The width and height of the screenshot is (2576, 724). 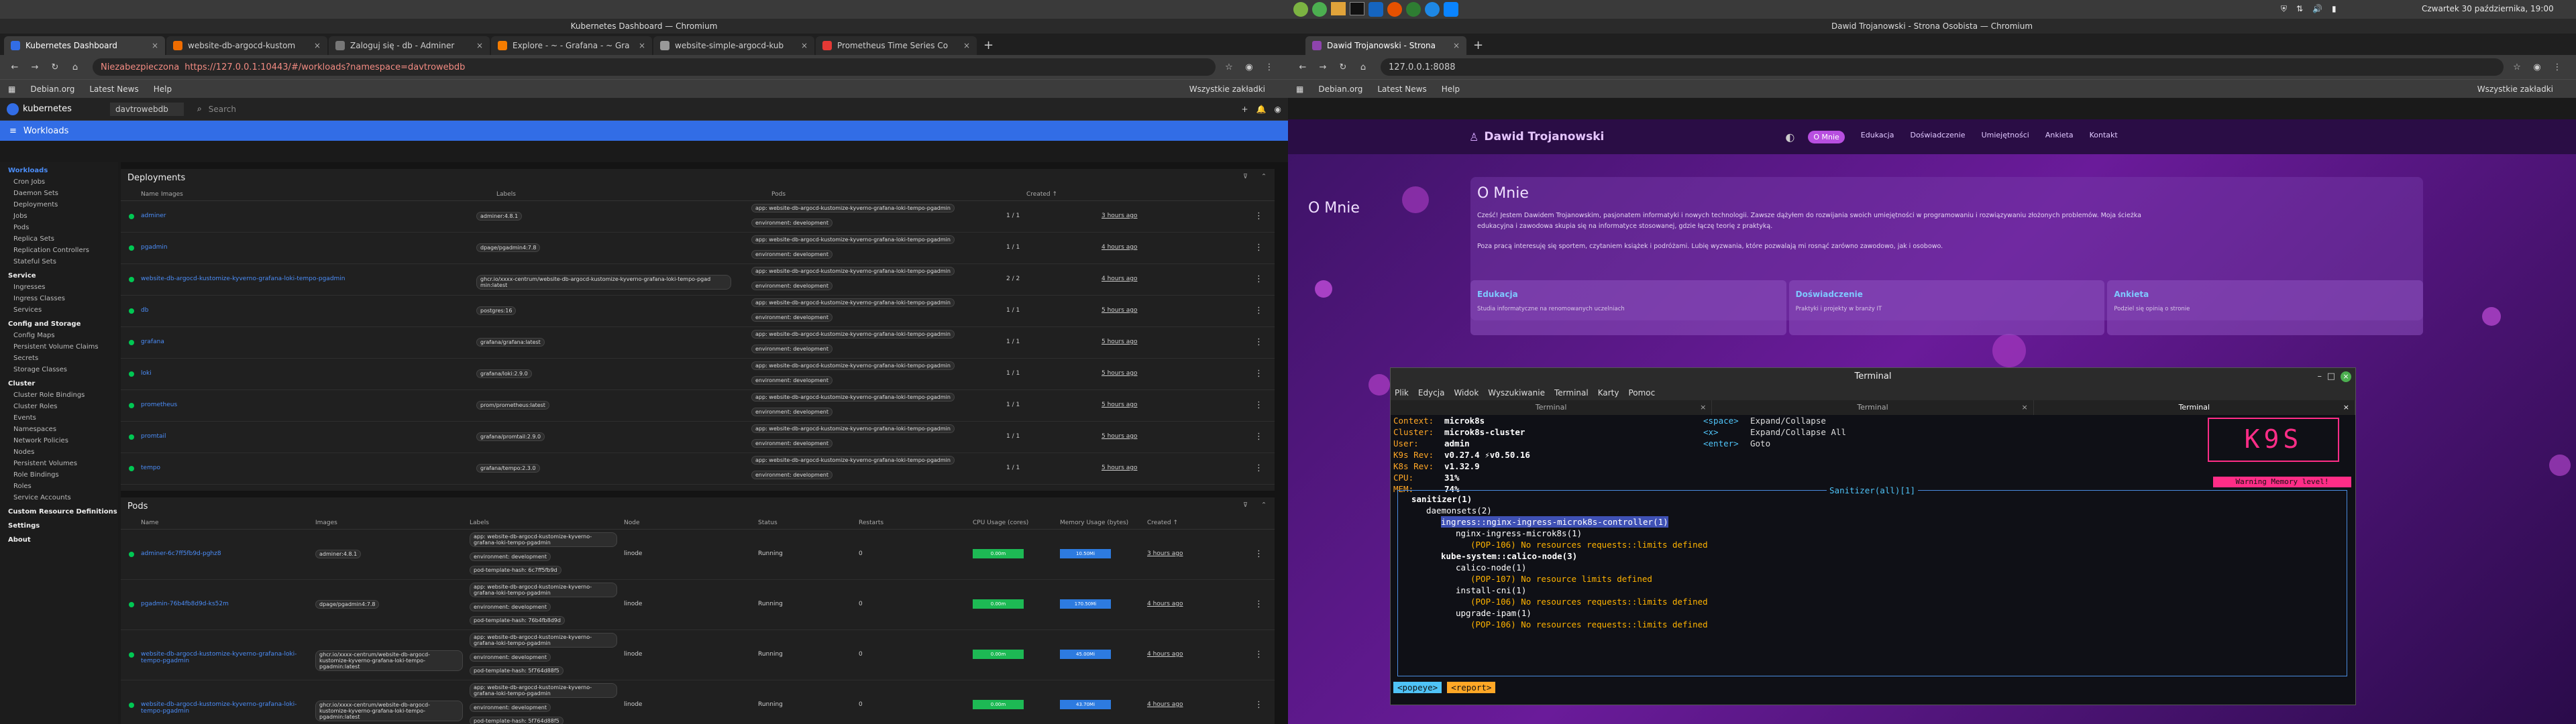 What do you see at coordinates (1249, 67) in the screenshot?
I see `profile-icon: ◉` at bounding box center [1249, 67].